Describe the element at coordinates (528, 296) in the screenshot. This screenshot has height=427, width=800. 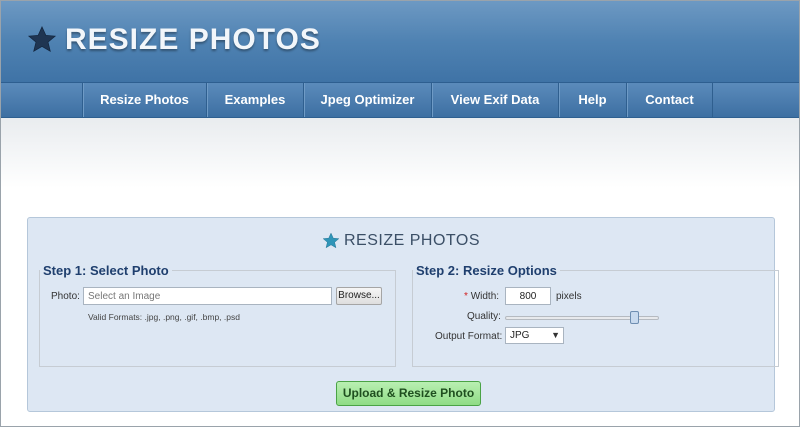
I see `width-input: 800` at that location.